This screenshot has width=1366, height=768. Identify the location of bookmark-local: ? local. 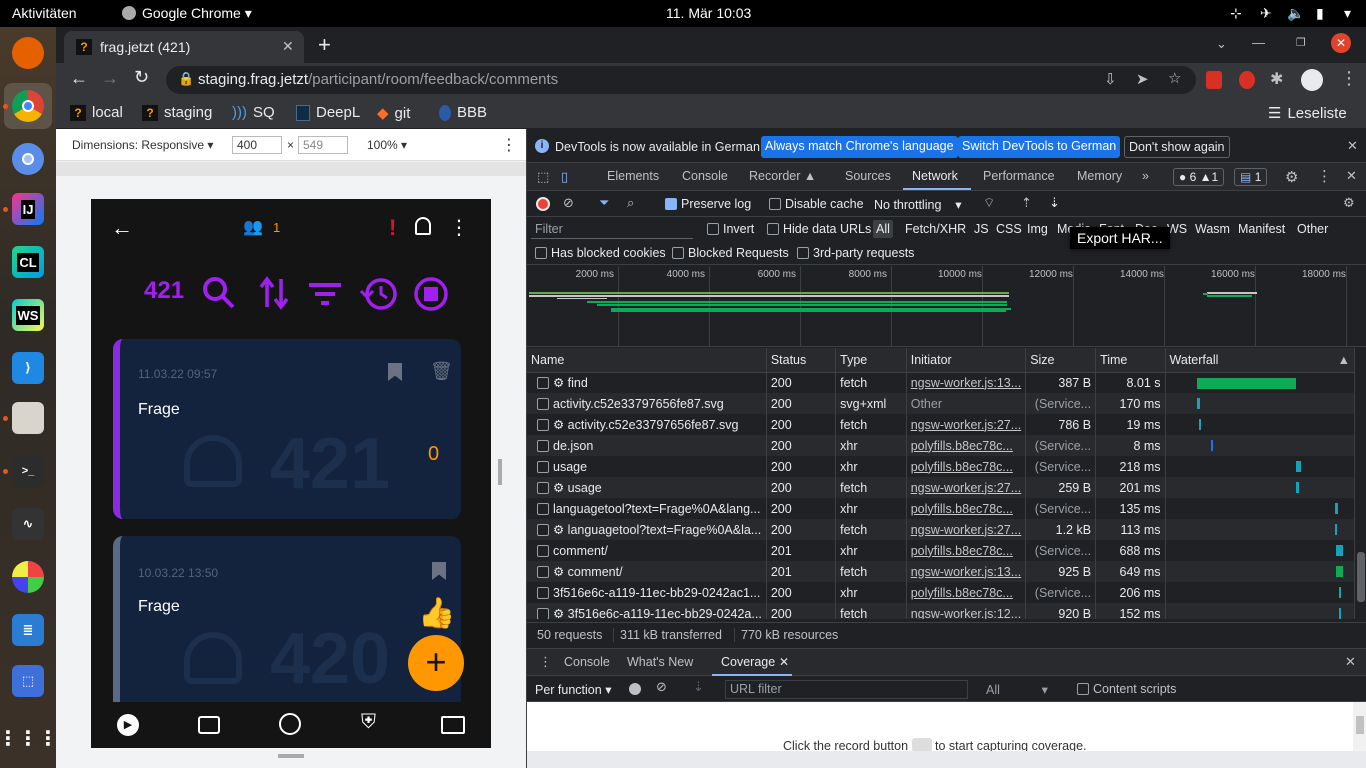
(96, 112).